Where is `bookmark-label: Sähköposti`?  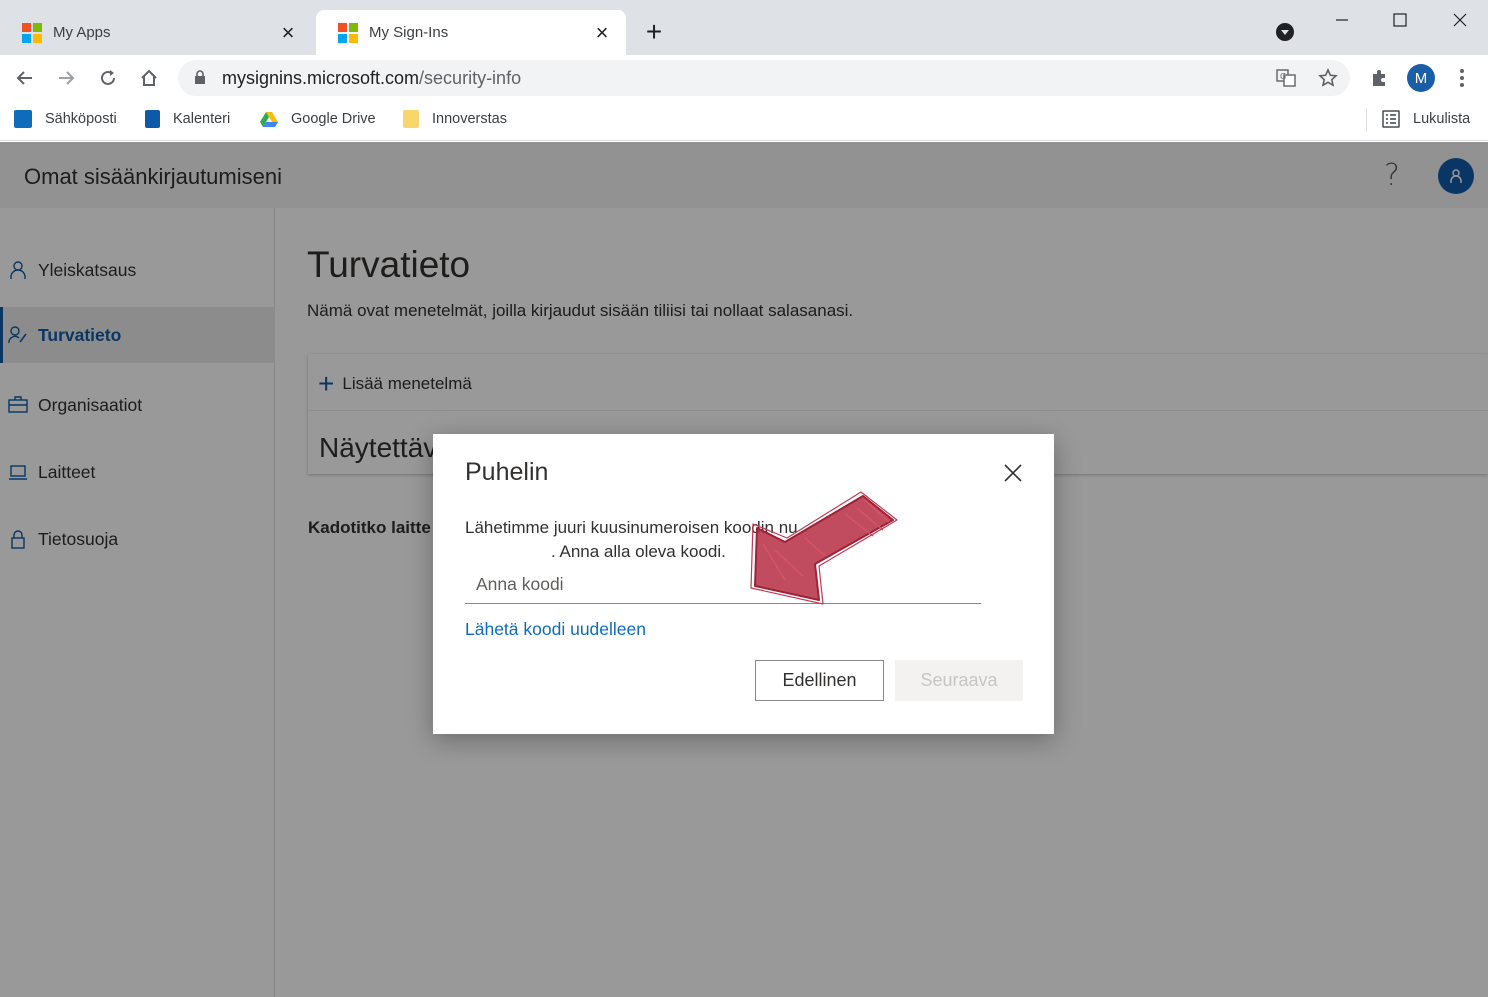
bookmark-label: Sähköposti is located at coordinates (81, 119).